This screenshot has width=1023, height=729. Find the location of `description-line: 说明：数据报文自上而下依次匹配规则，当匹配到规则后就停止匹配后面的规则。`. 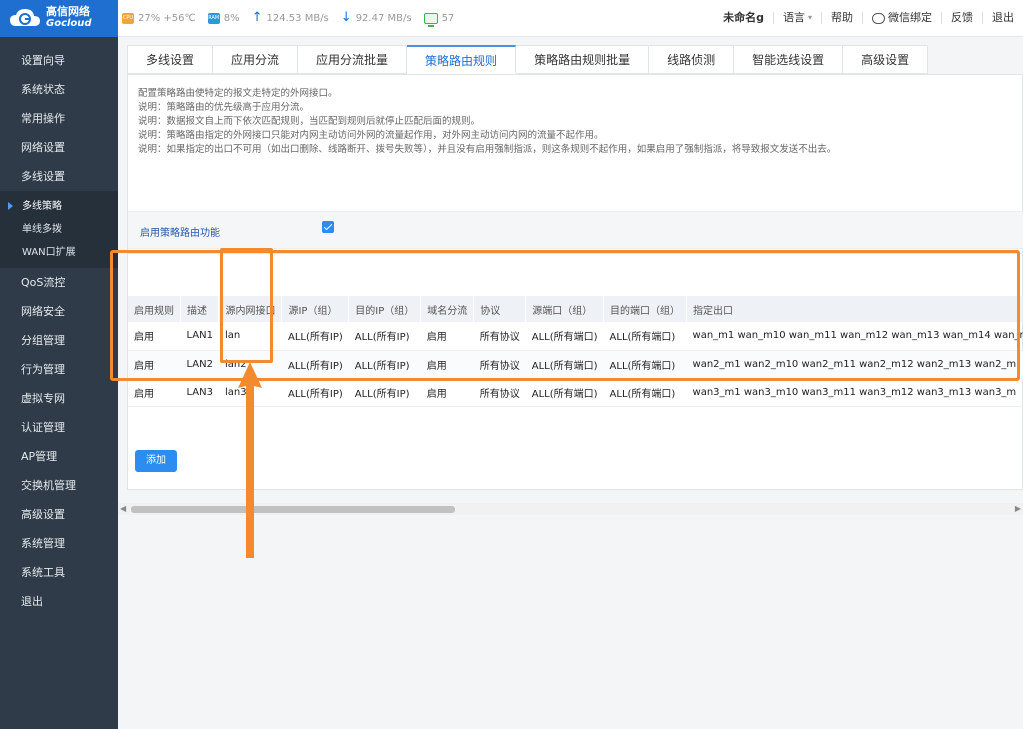

description-line: 说明：数据报文自上而下依次匹配规则，当匹配到规则后就停止匹配后面的规则。 is located at coordinates (309, 121).